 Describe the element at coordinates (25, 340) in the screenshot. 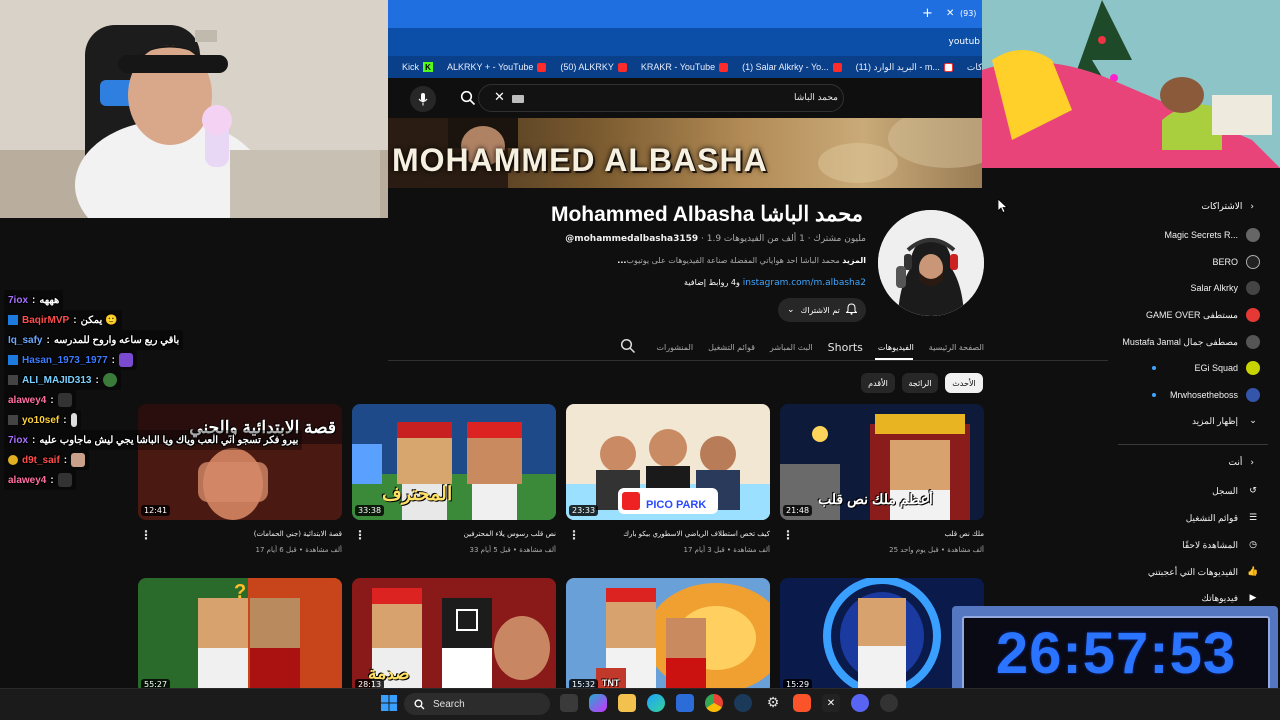

I see `chat-username: Iq_safy` at that location.